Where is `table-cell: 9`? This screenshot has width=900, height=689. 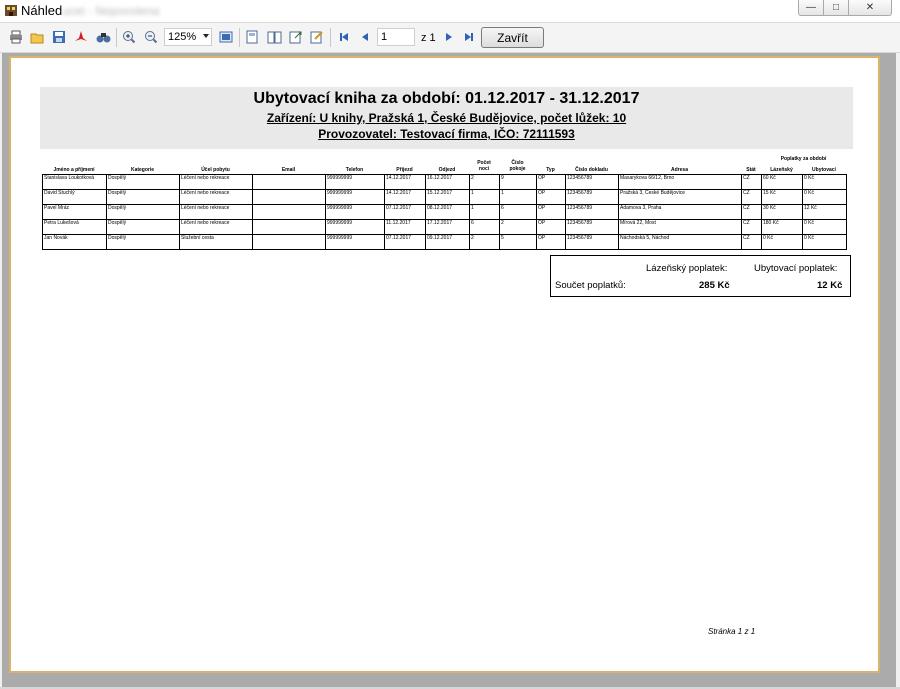 table-cell: 9 is located at coordinates (518, 182).